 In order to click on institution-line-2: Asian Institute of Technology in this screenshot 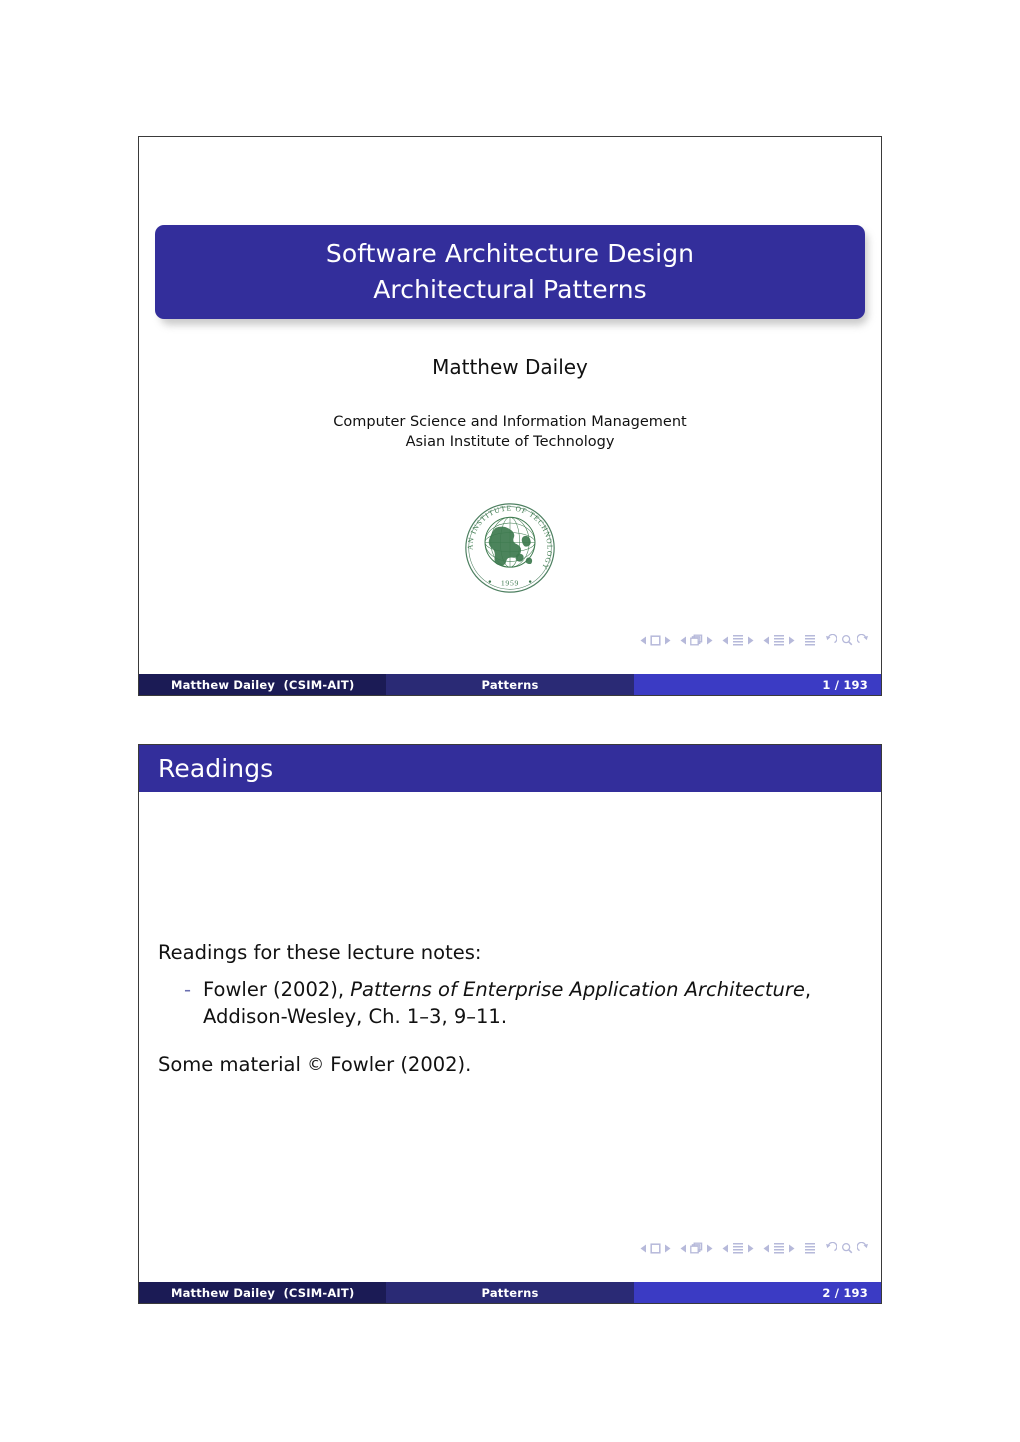, I will do `click(510, 442)`.